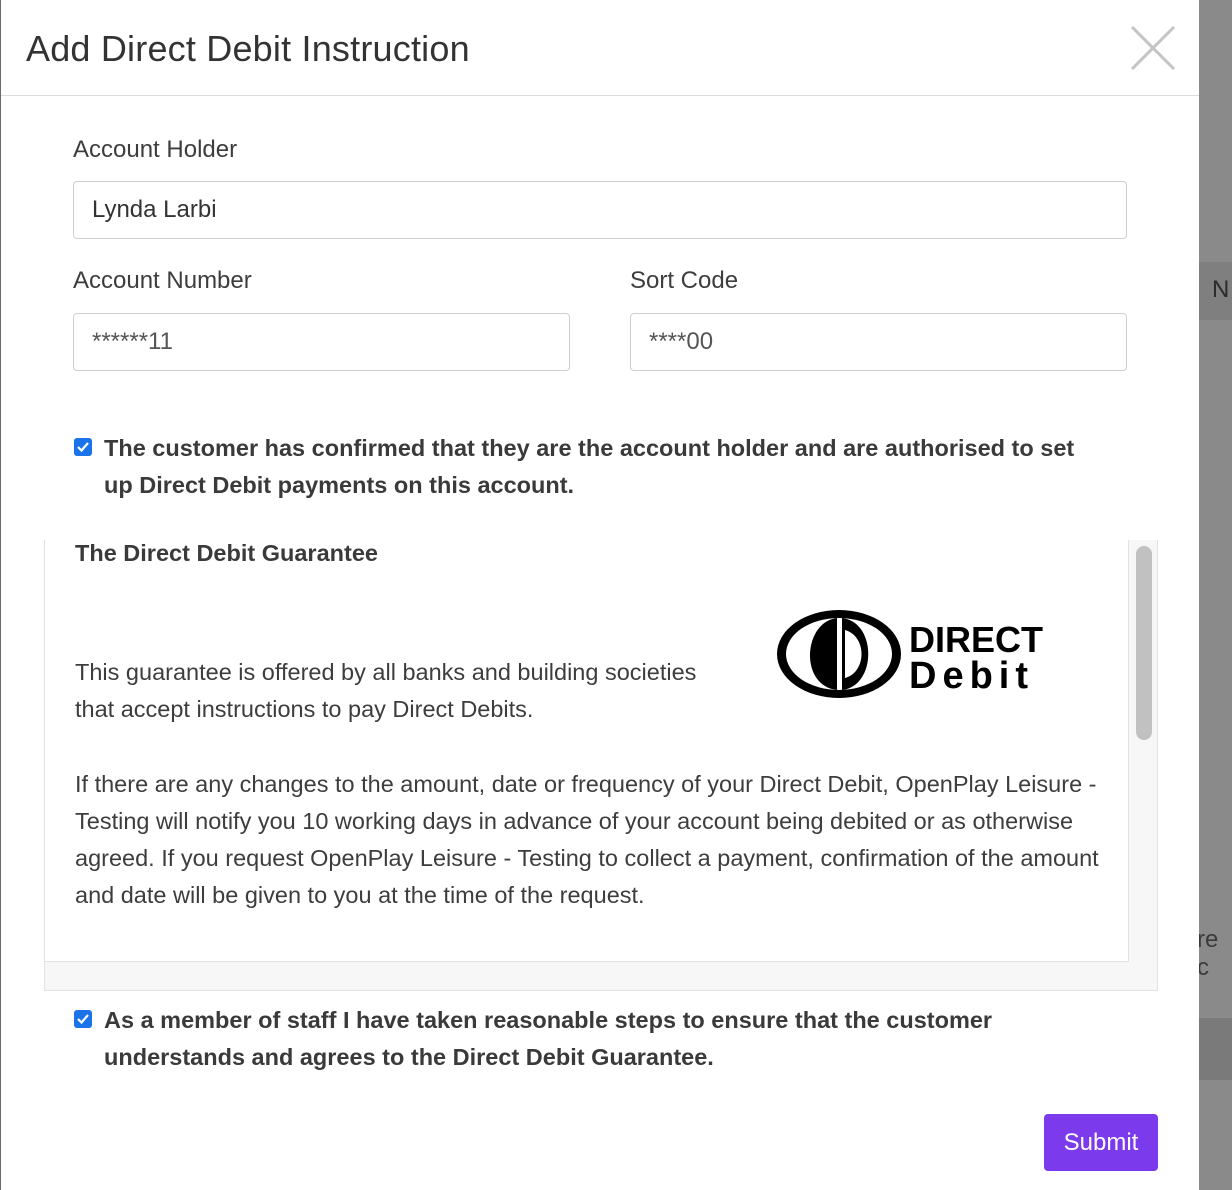  I want to click on confirm-holder-checkbox, so click(83, 447).